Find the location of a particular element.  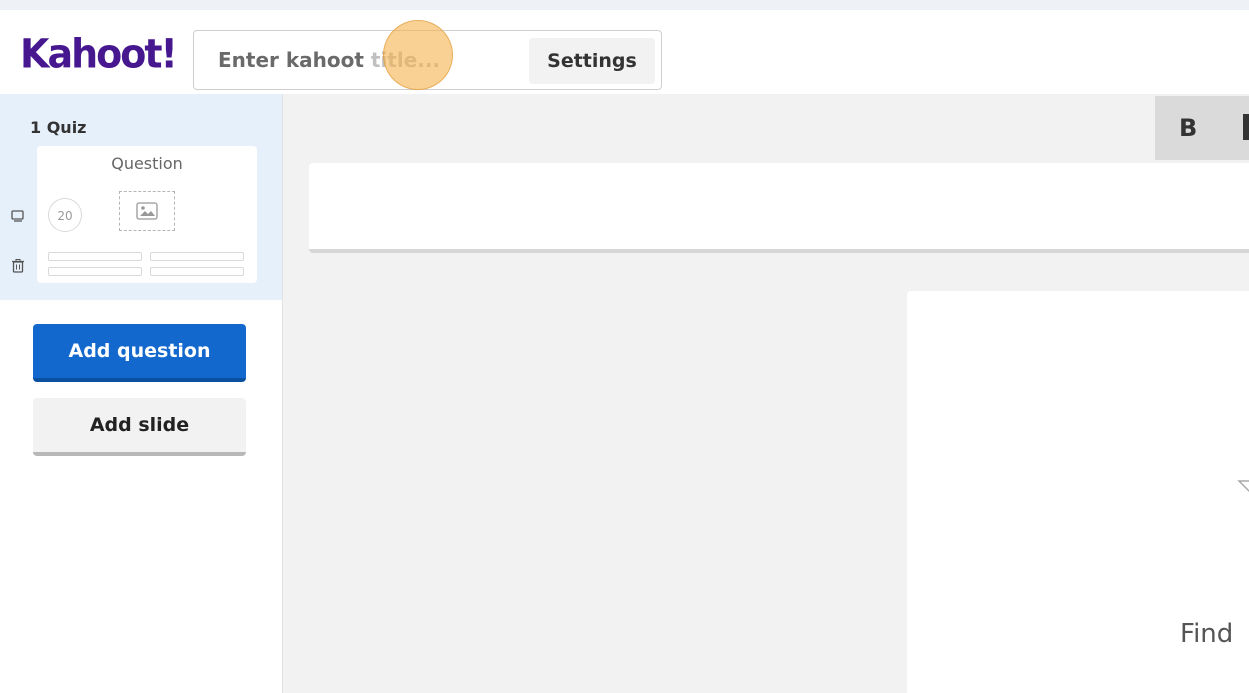

question-input is located at coordinates (779, 208).